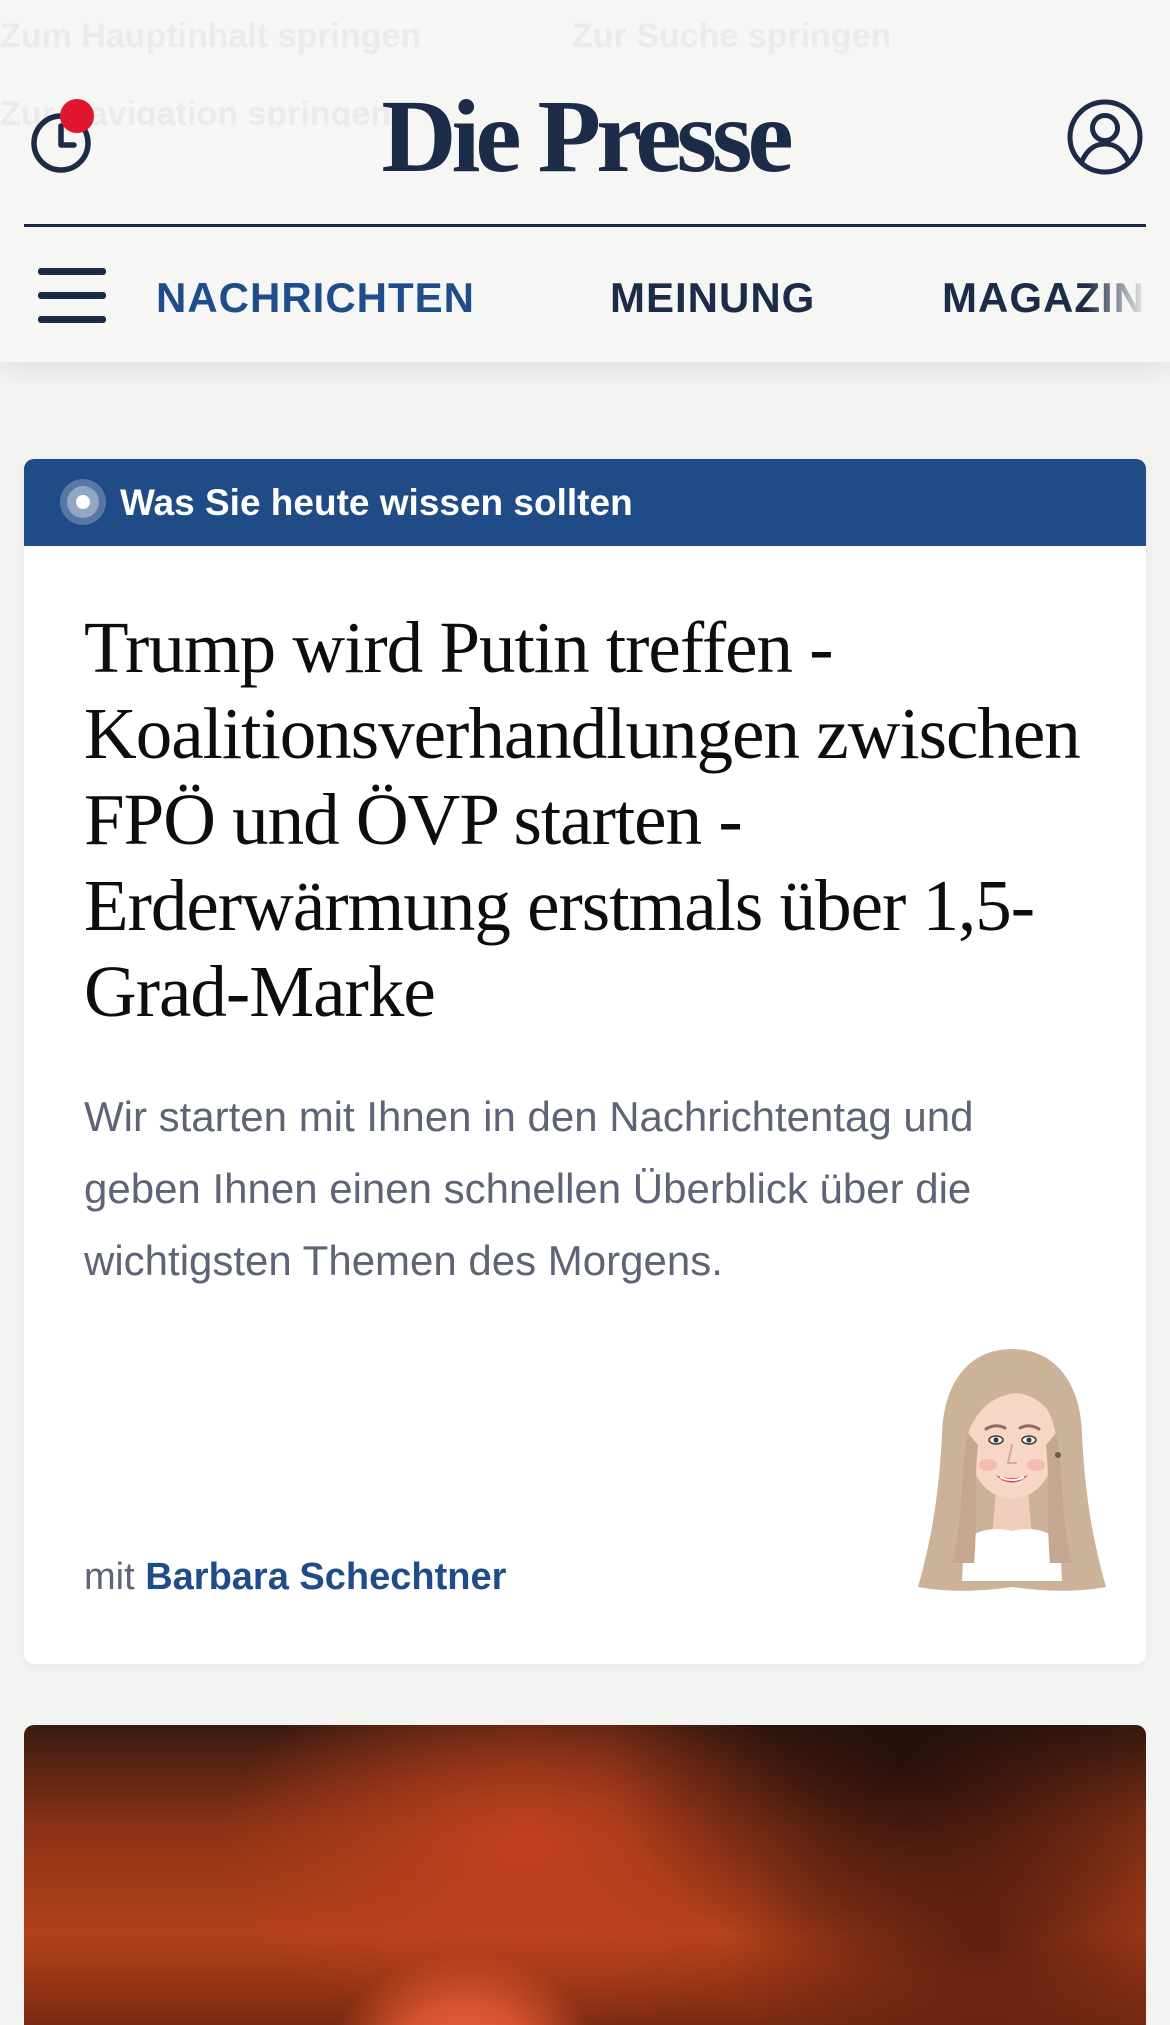 Image resolution: width=1170 pixels, height=2025 pixels. I want to click on briefing-label-band: Was Sie heute wissen sollten, so click(585, 502).